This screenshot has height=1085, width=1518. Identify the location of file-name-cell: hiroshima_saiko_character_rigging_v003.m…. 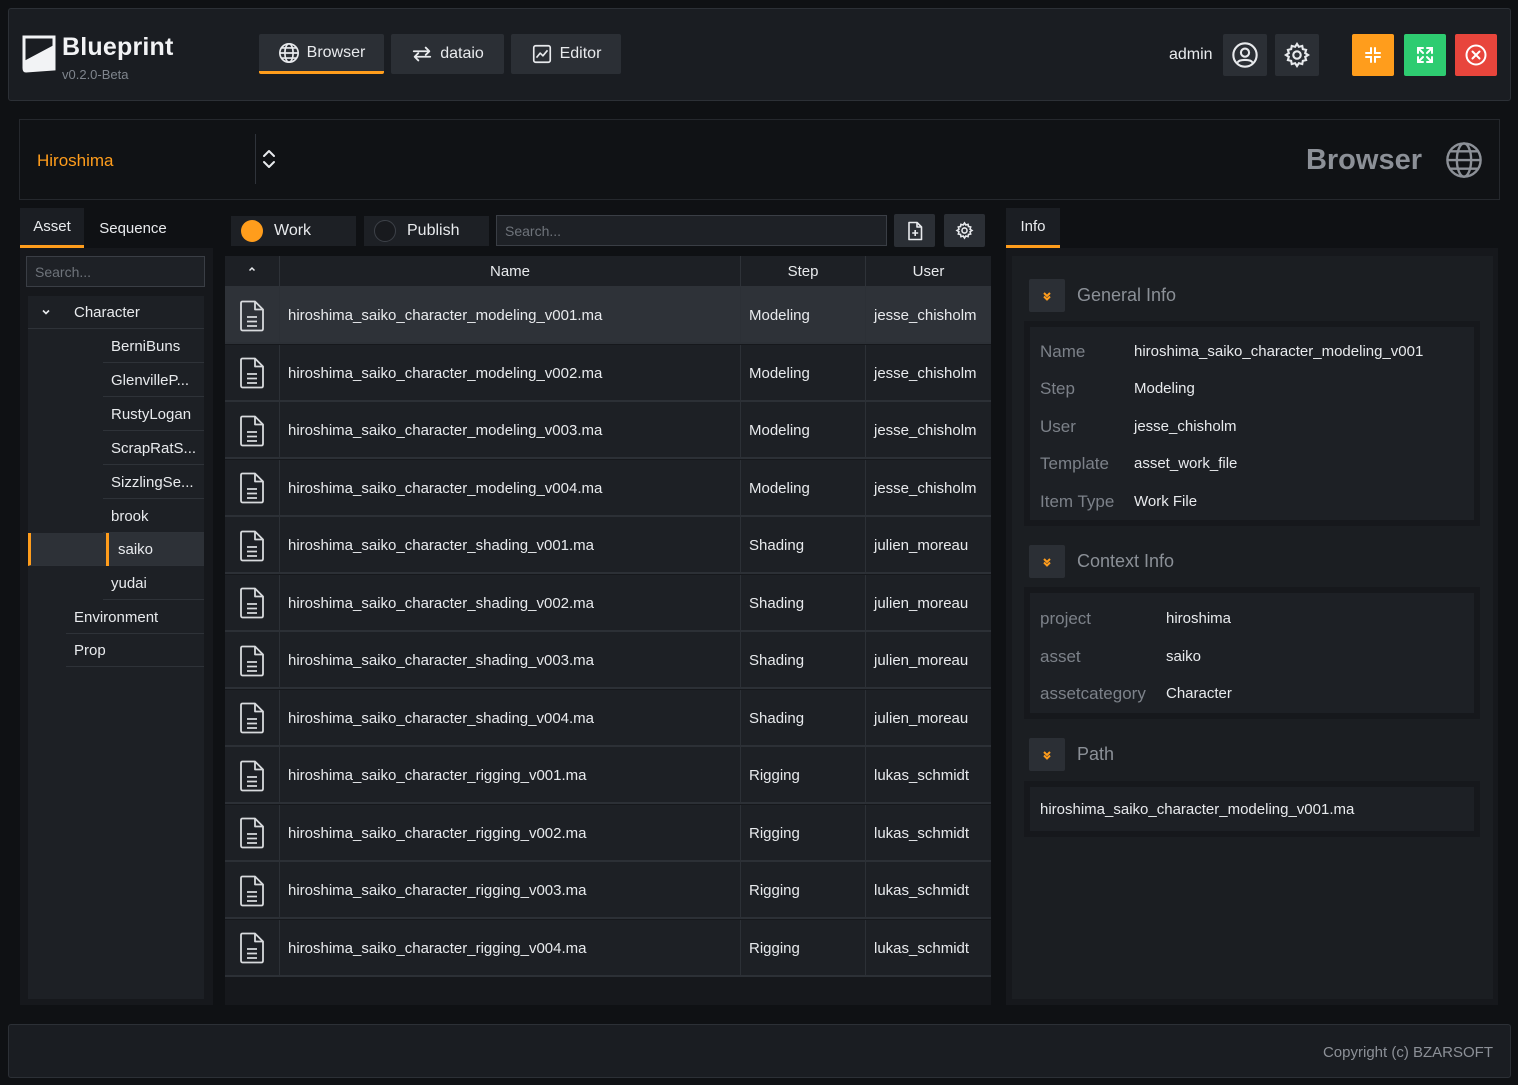
(509, 890).